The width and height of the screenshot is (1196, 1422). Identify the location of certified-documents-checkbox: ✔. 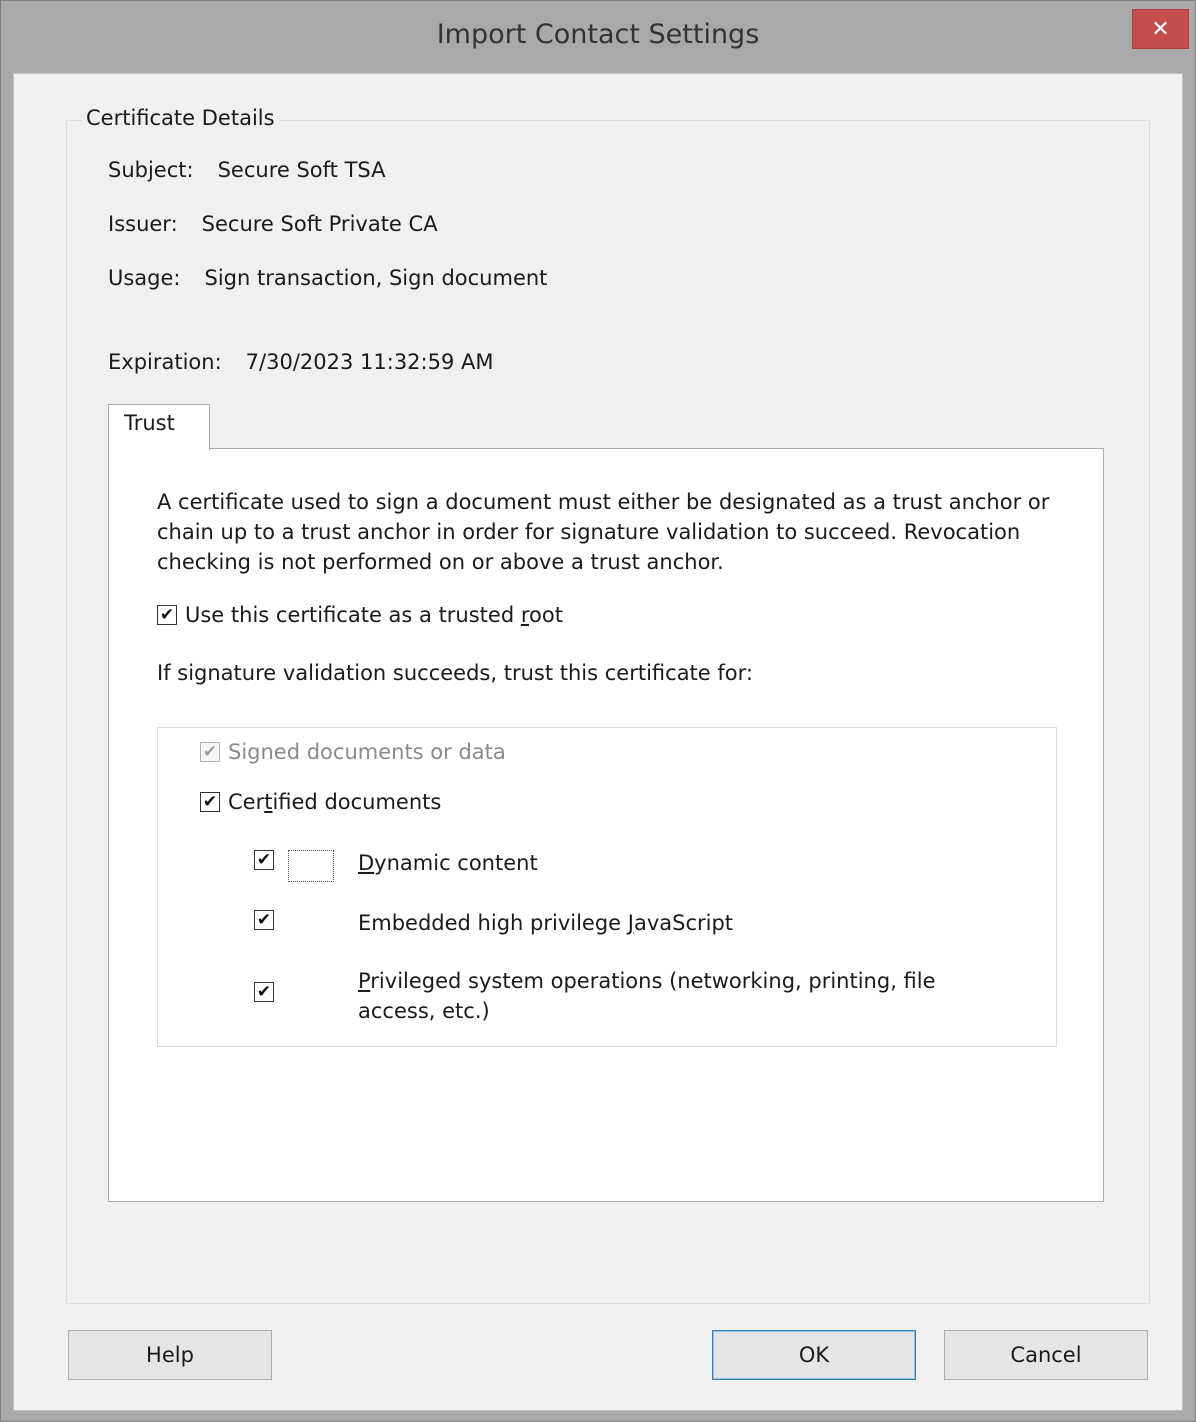
(210, 802).